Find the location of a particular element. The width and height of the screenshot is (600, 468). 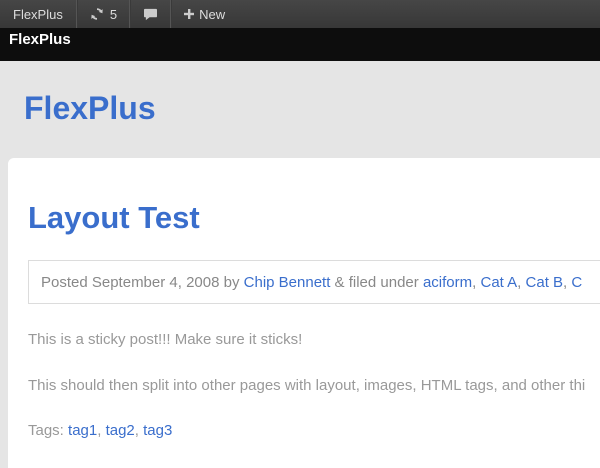

tag-link: tag2 is located at coordinates (120, 430).